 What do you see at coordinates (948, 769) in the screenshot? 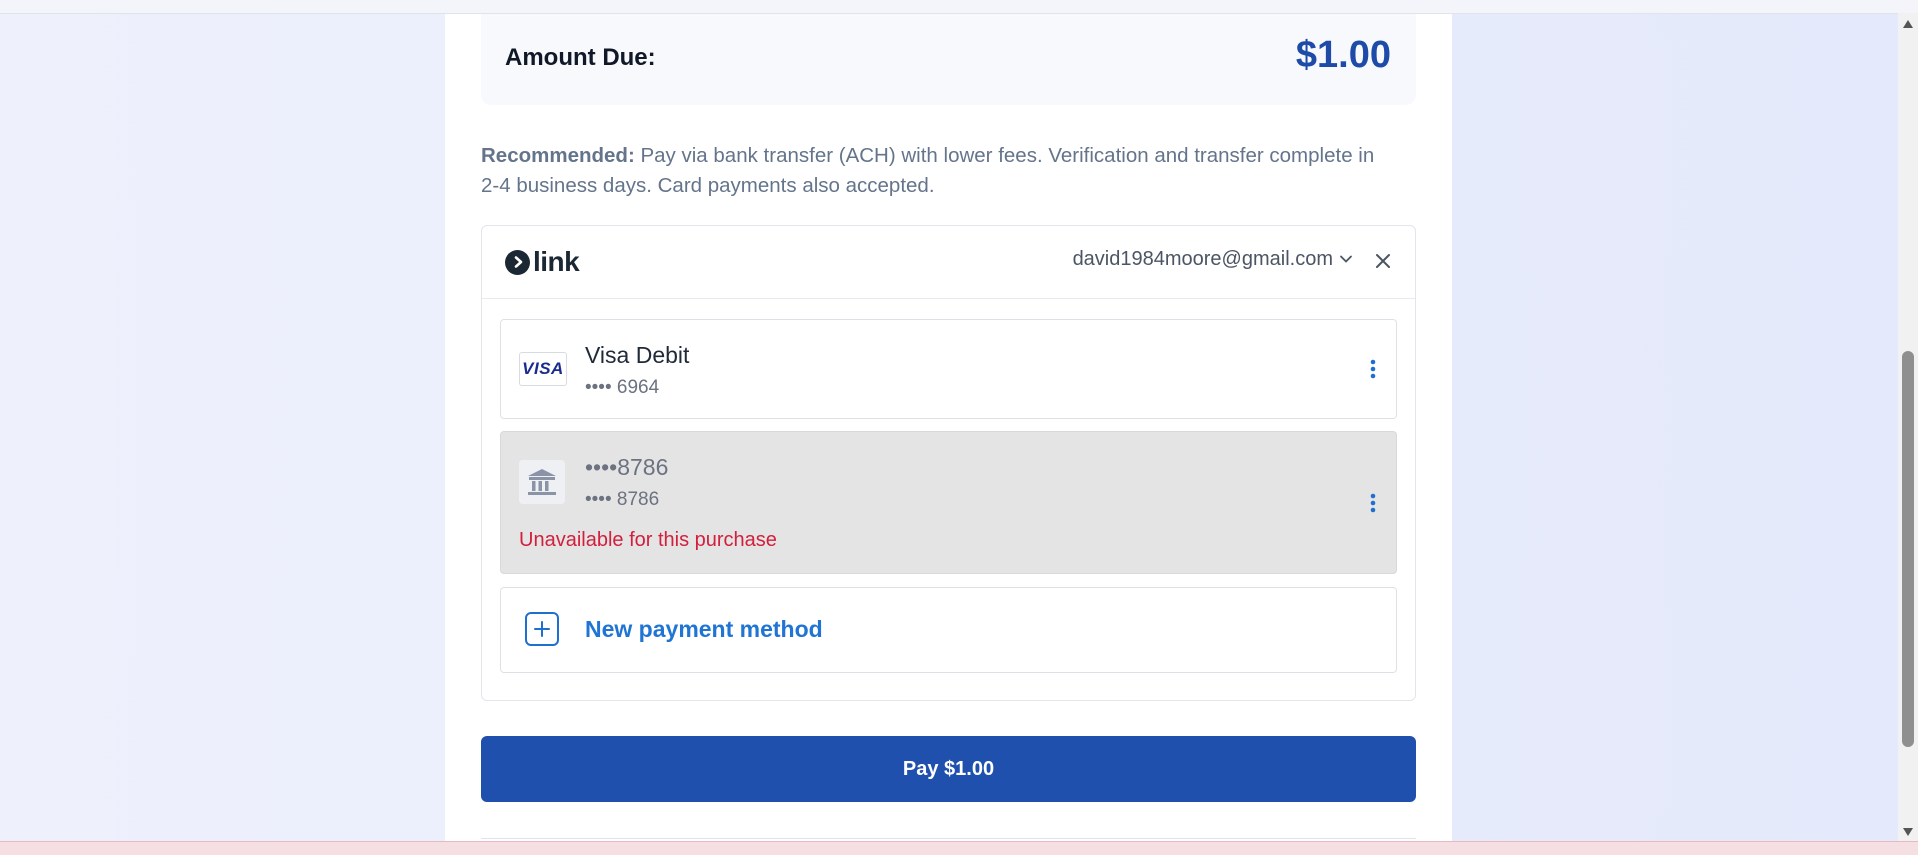
I see `pay-button: Pay $1.00` at bounding box center [948, 769].